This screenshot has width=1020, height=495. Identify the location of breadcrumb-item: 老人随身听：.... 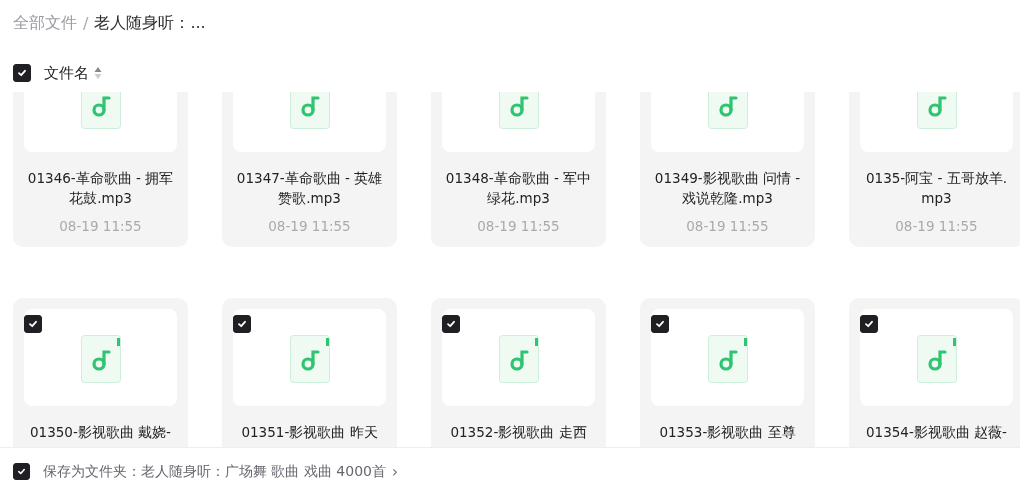
(150, 23).